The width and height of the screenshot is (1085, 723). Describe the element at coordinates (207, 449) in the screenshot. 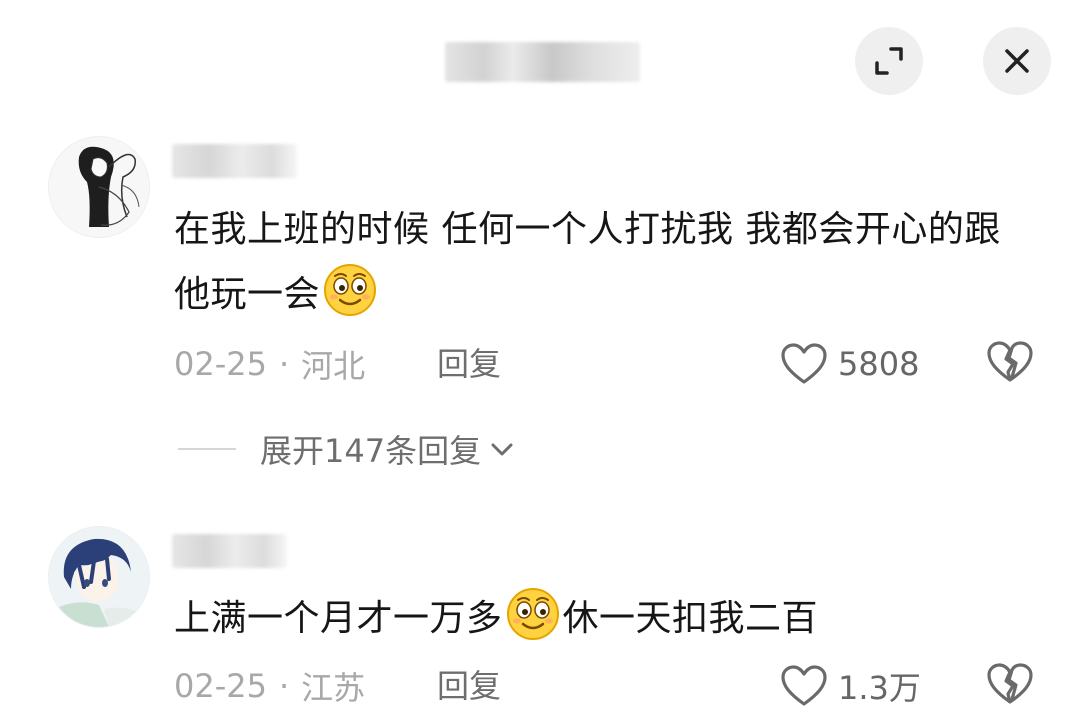

I see `divider-line` at that location.